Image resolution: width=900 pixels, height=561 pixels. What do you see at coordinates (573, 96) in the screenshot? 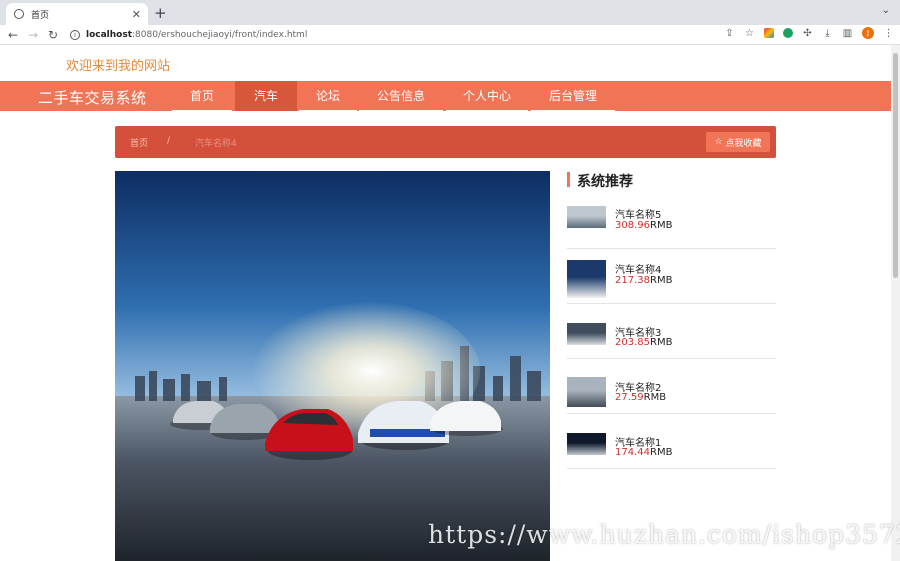
I see `nav-admin: 后台管理` at bounding box center [573, 96].